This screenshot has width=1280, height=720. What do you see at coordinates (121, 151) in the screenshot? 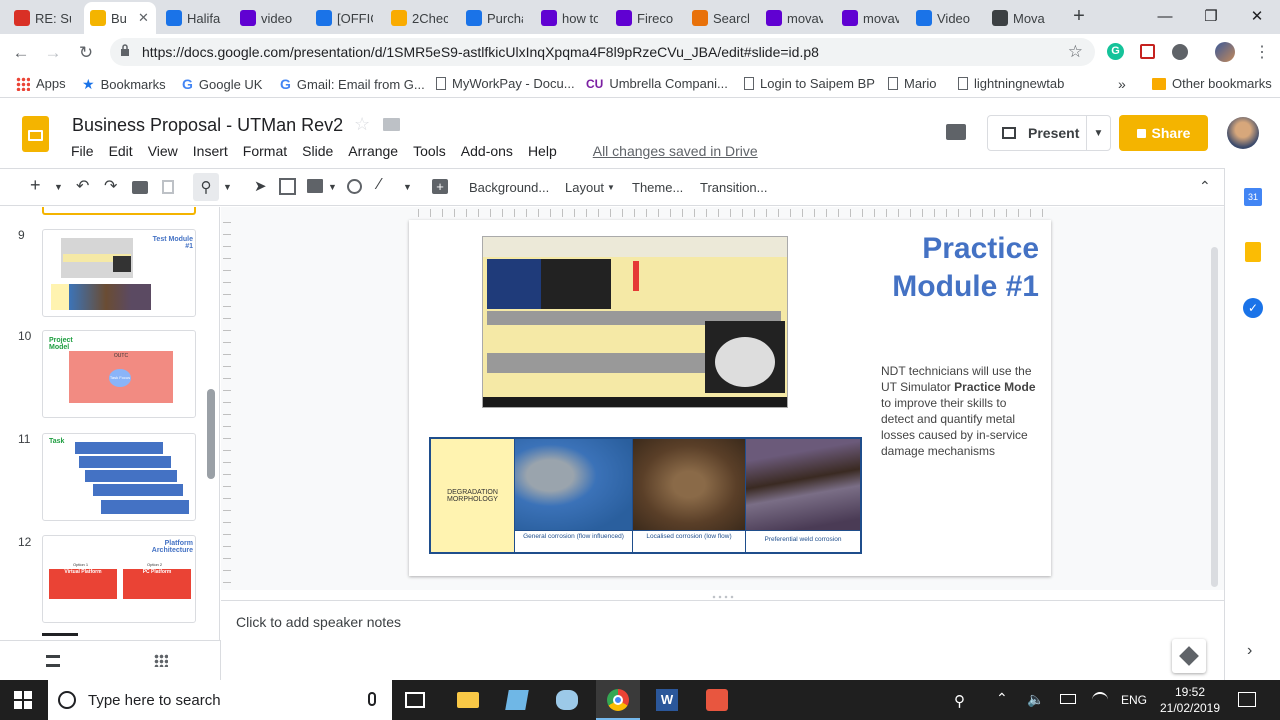
I see `menu-edit: Edit` at bounding box center [121, 151].